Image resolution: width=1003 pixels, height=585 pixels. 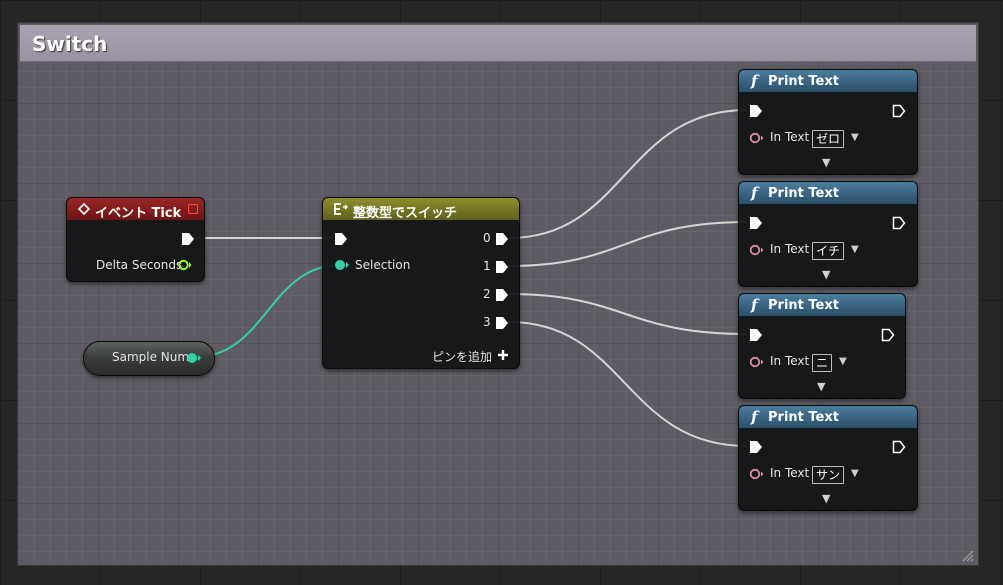 What do you see at coordinates (828, 139) in the screenshot?
I see `in-text-value-box: ゼロ` at bounding box center [828, 139].